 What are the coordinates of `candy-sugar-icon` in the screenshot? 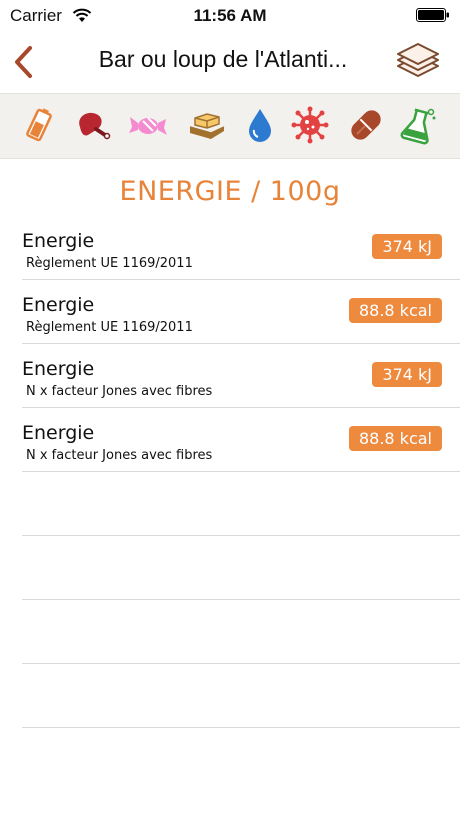 It's located at (148, 125).